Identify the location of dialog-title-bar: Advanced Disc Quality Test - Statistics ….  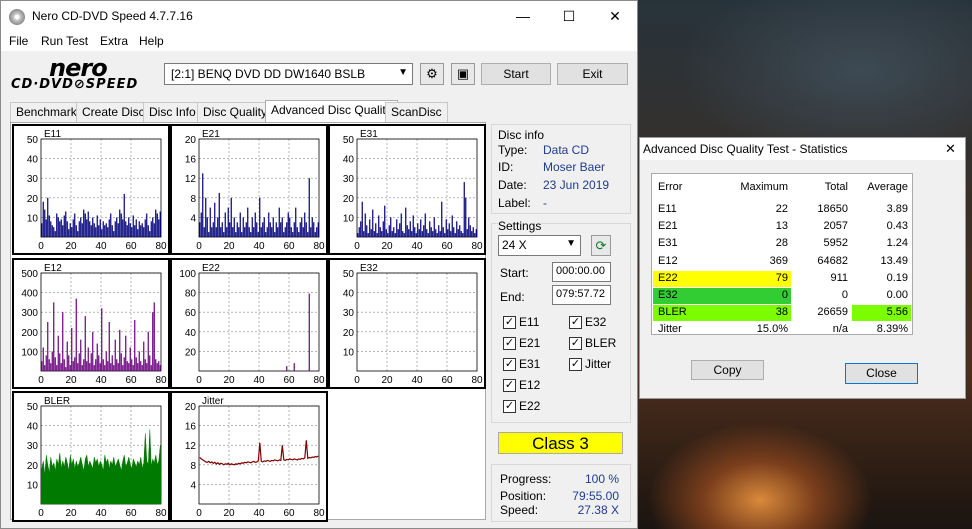
(802, 149).